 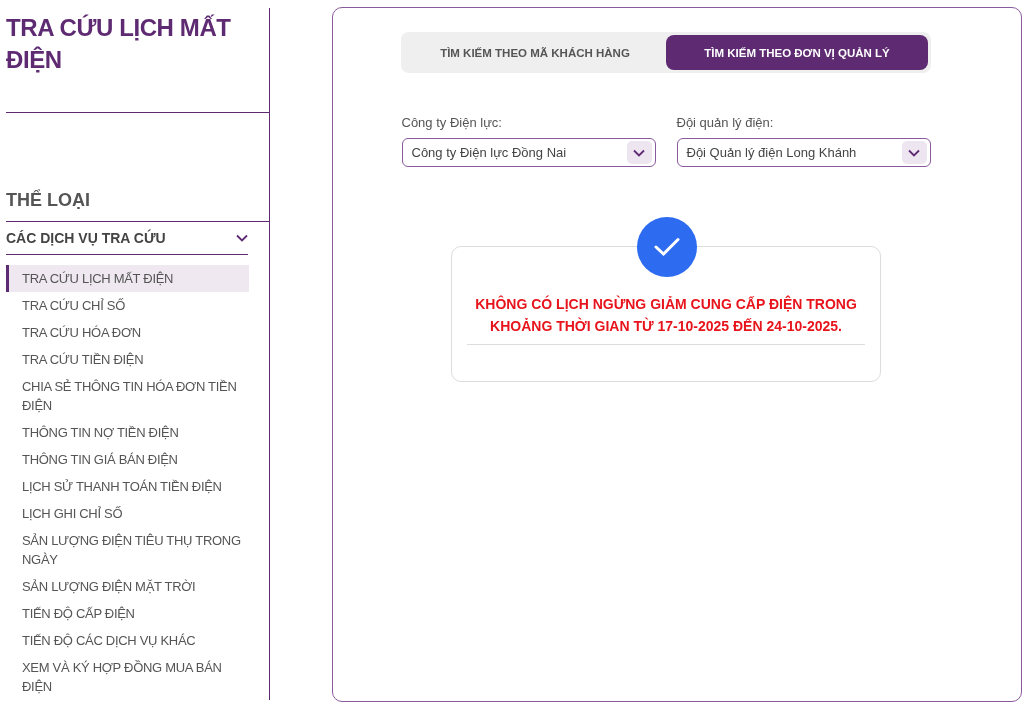 What do you see at coordinates (127, 332) in the screenshot?
I see `sidebar-item: TRA CỨU HÓA ĐƠN` at bounding box center [127, 332].